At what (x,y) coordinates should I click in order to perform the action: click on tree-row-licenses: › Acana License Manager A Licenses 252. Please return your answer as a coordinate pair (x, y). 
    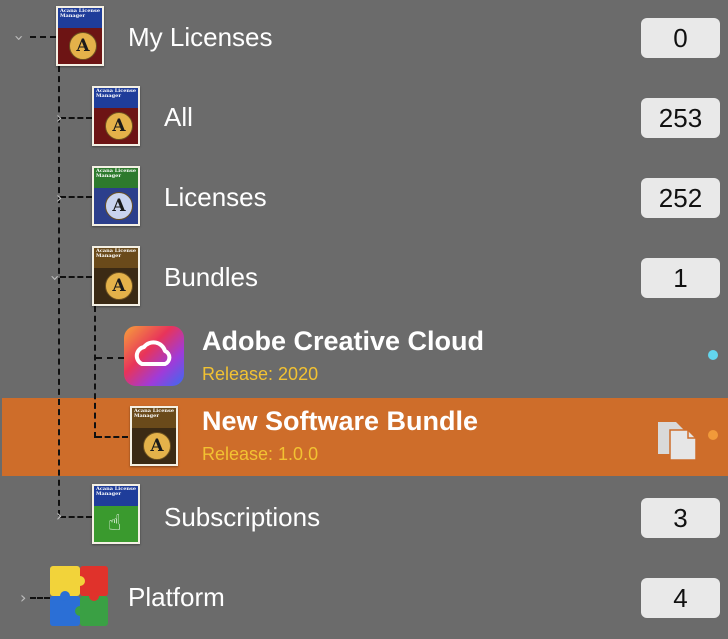
    Looking at the image, I should click on (364, 199).